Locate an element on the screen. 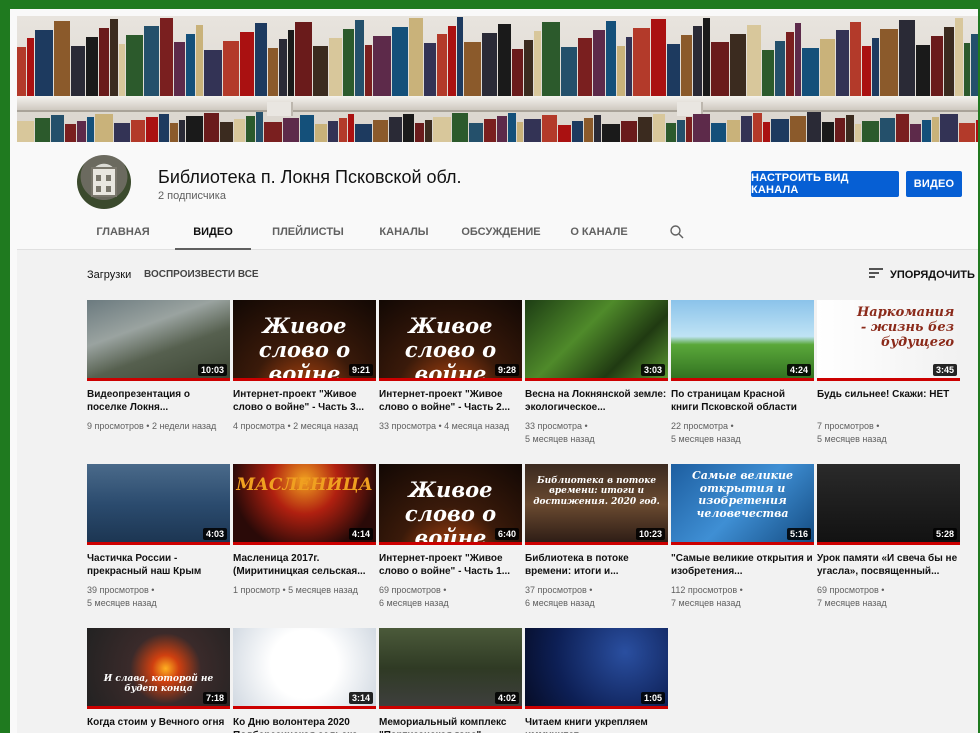 Image resolution: width=980 pixels, height=733 pixels. video-card: 1:05 Читаем книги укрепляем иммунитет is located at coordinates (596, 680).